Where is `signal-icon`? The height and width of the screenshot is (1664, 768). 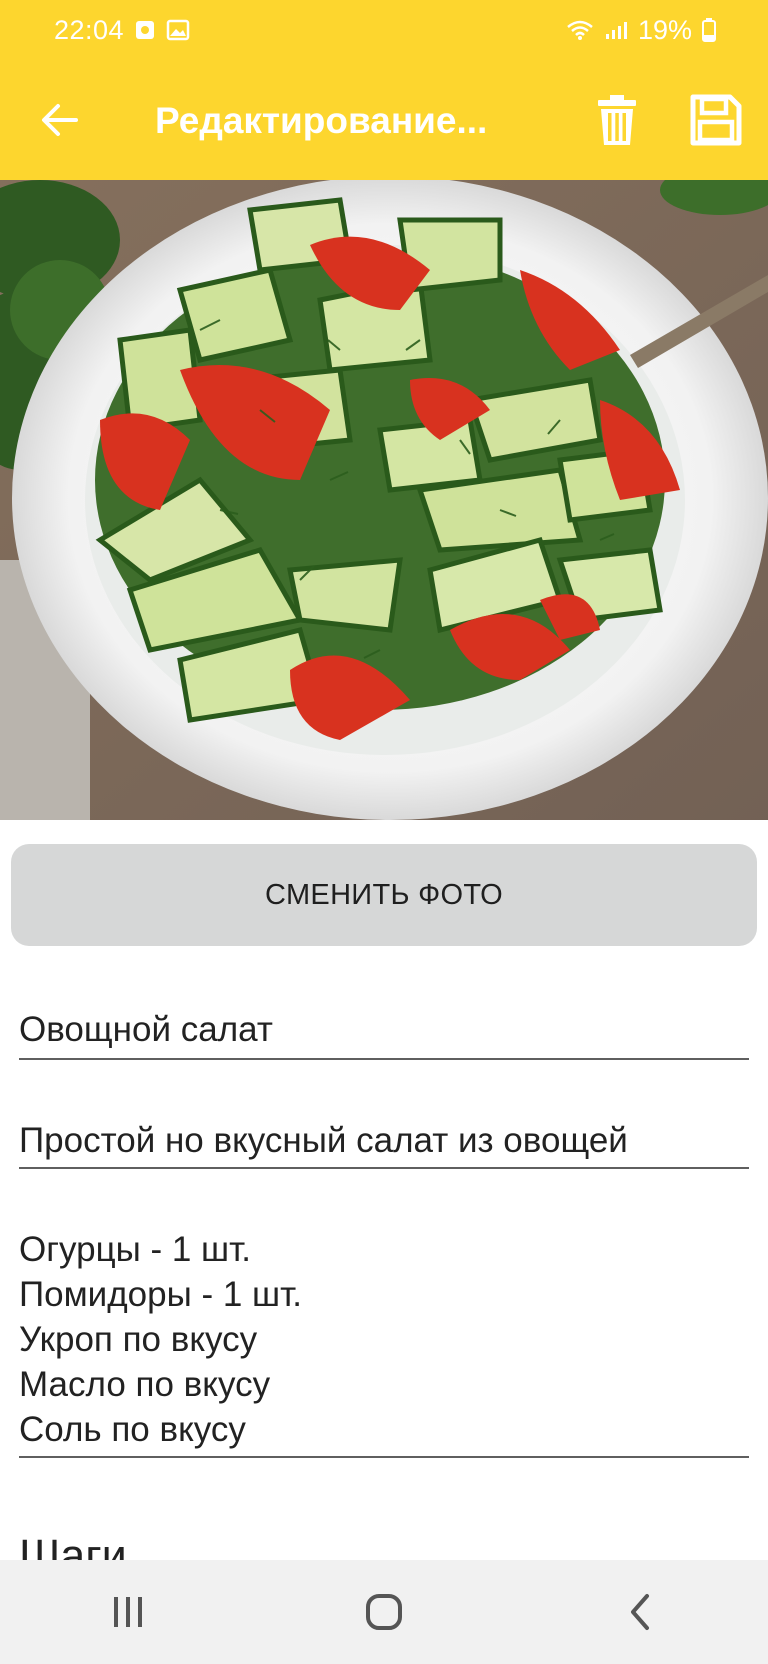 signal-icon is located at coordinates (616, 30).